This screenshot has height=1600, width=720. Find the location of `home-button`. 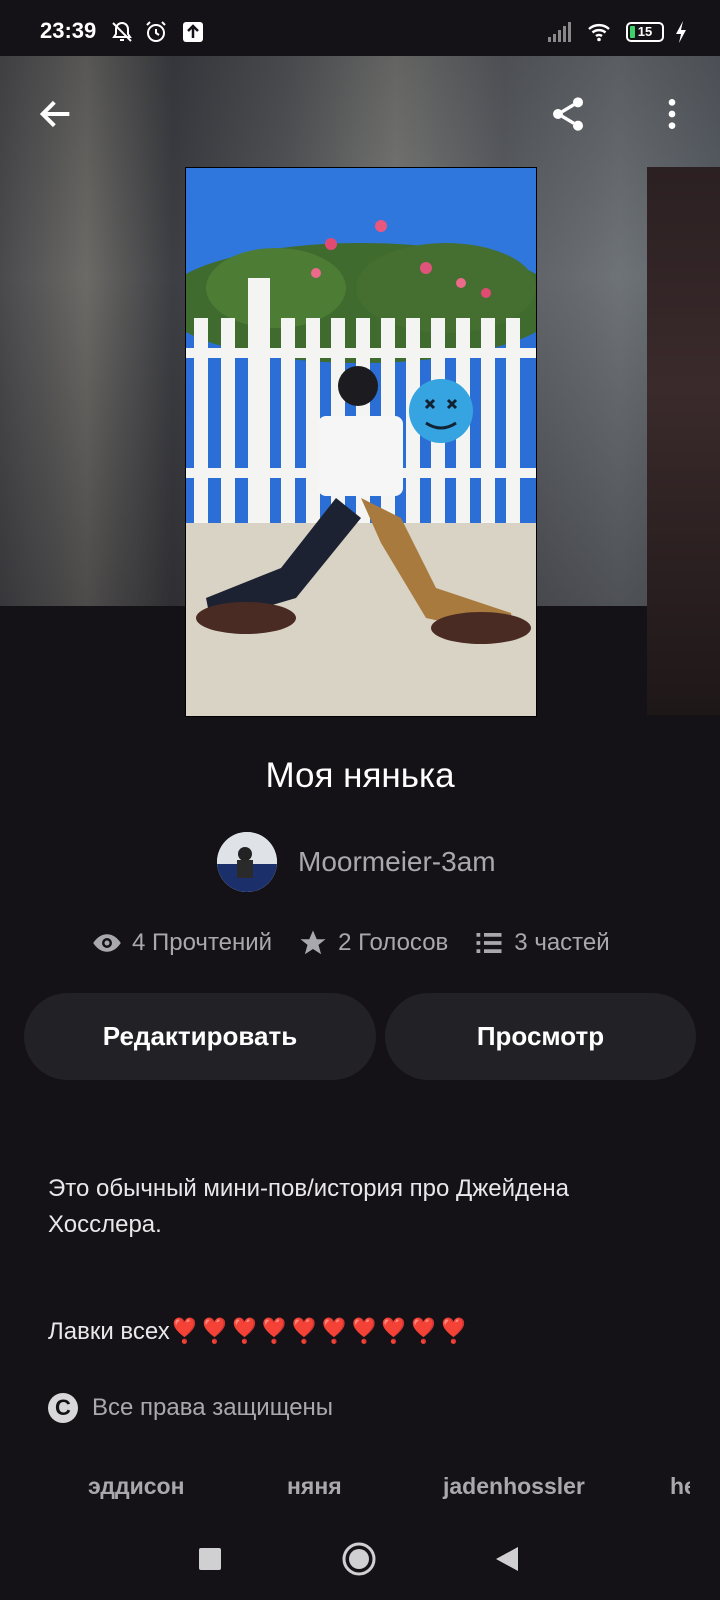

home-button is located at coordinates (359, 1559).